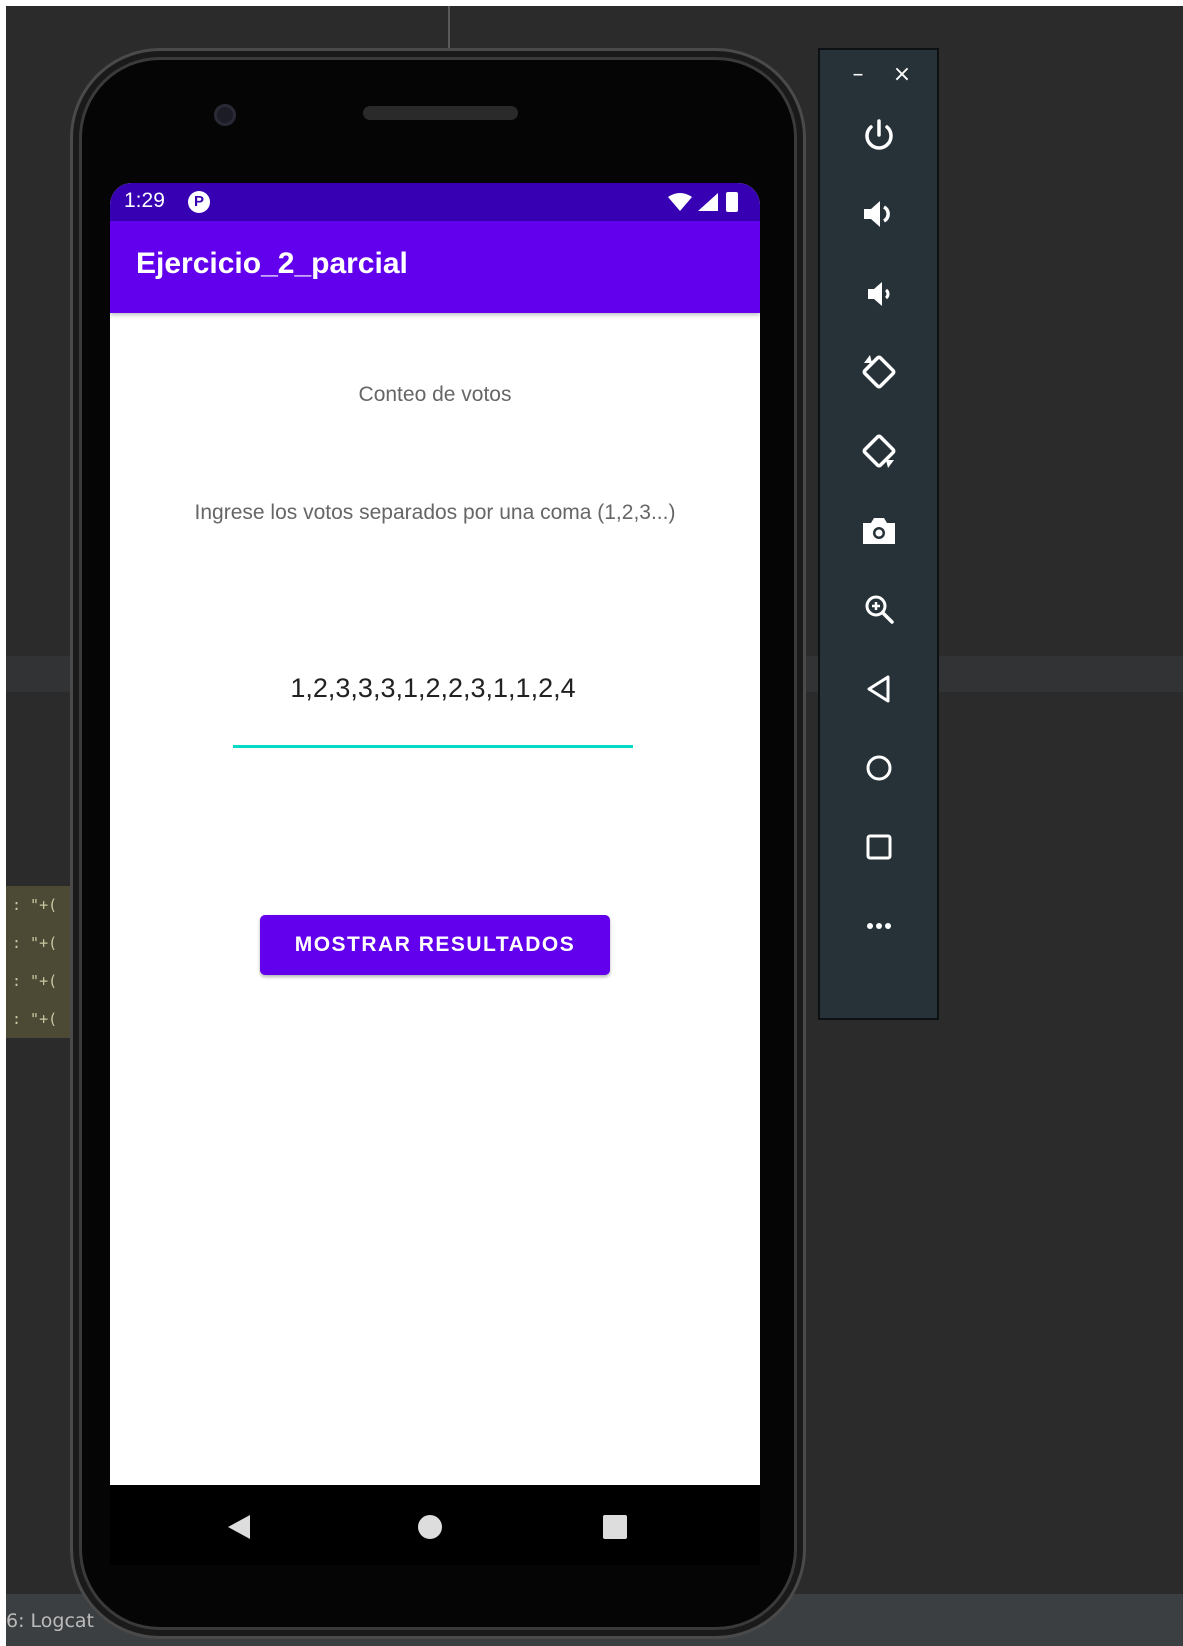 The image size is (1183, 1646). Describe the element at coordinates (433, 688) in the screenshot. I see `votes-input` at that location.